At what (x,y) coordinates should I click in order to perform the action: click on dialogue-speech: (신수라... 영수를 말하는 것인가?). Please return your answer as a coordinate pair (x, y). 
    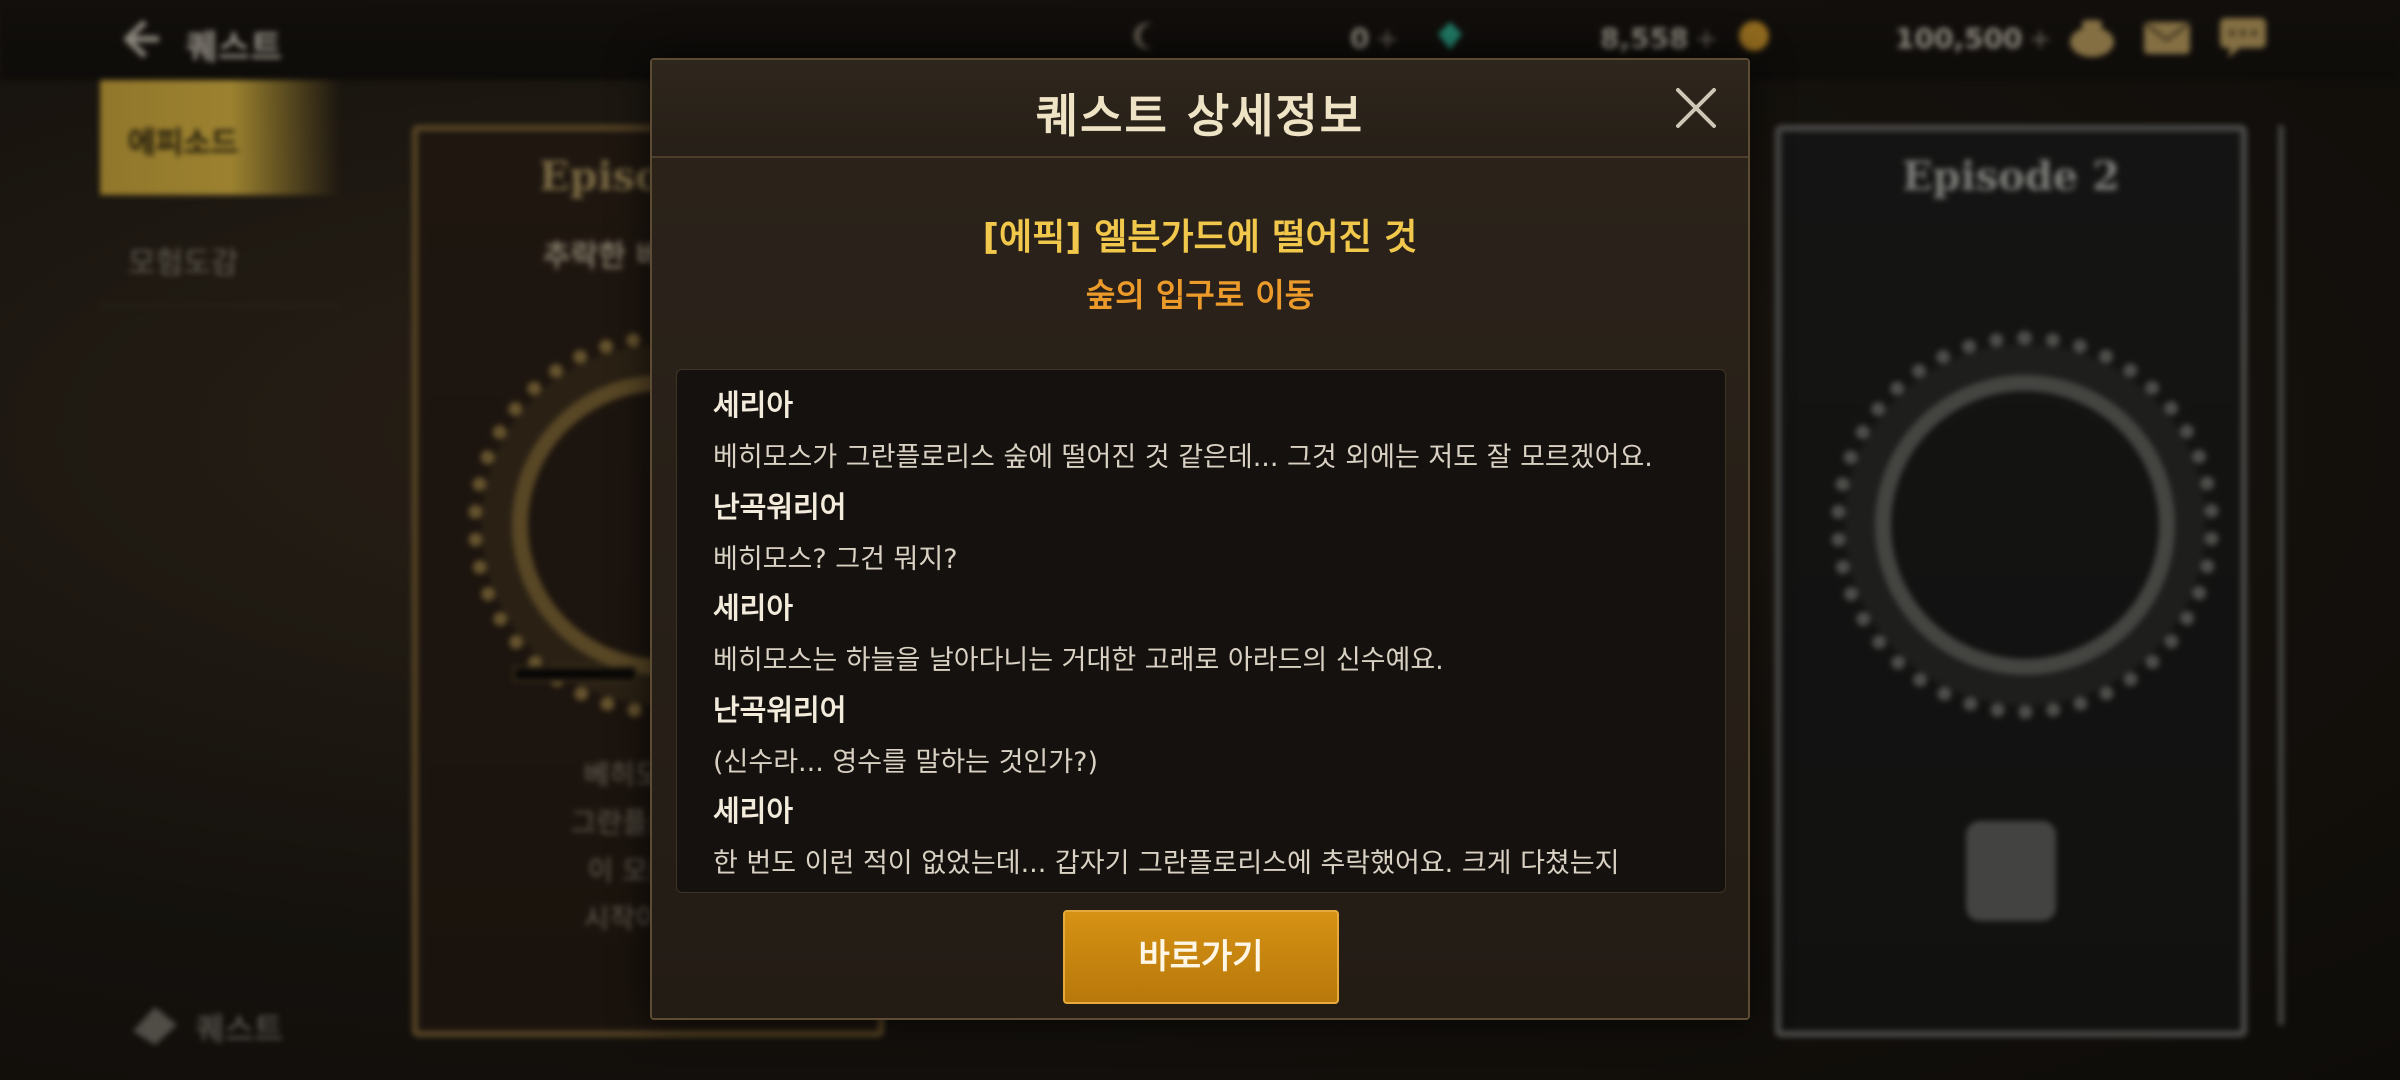
    Looking at the image, I should click on (905, 762).